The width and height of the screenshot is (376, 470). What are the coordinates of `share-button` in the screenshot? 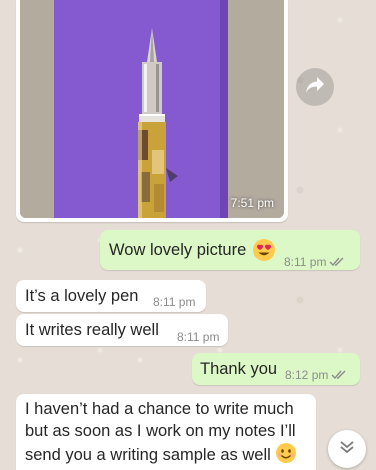 It's located at (315, 87).